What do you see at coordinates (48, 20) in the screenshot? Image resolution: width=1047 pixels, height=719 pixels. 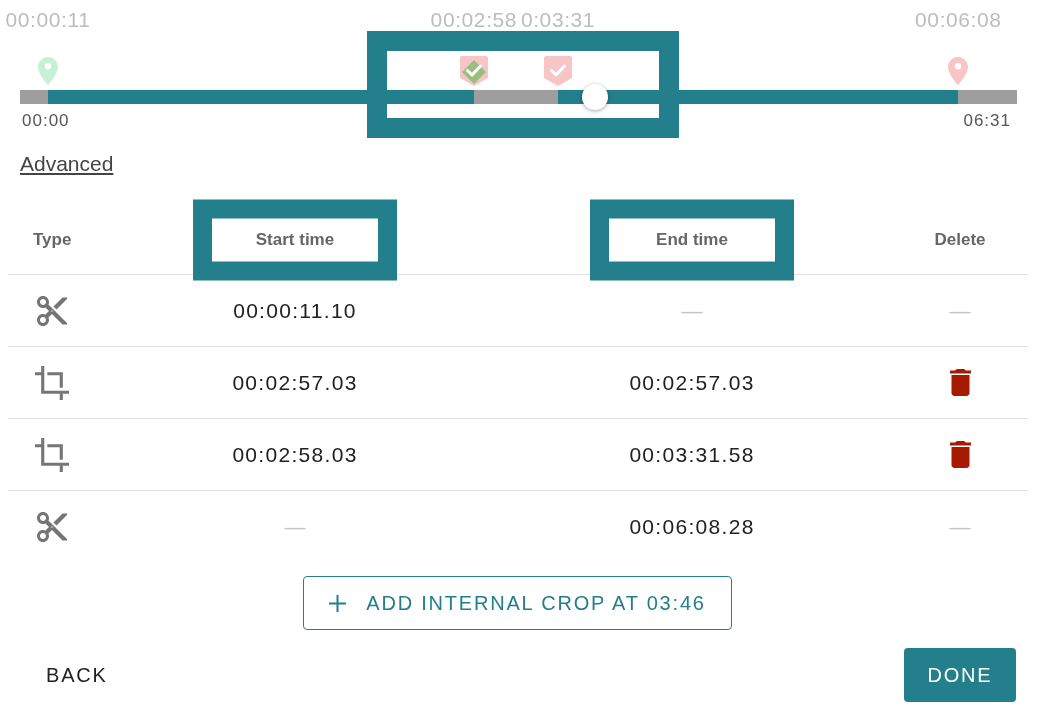 I see `marker-time-label: 00:00:11` at bounding box center [48, 20].